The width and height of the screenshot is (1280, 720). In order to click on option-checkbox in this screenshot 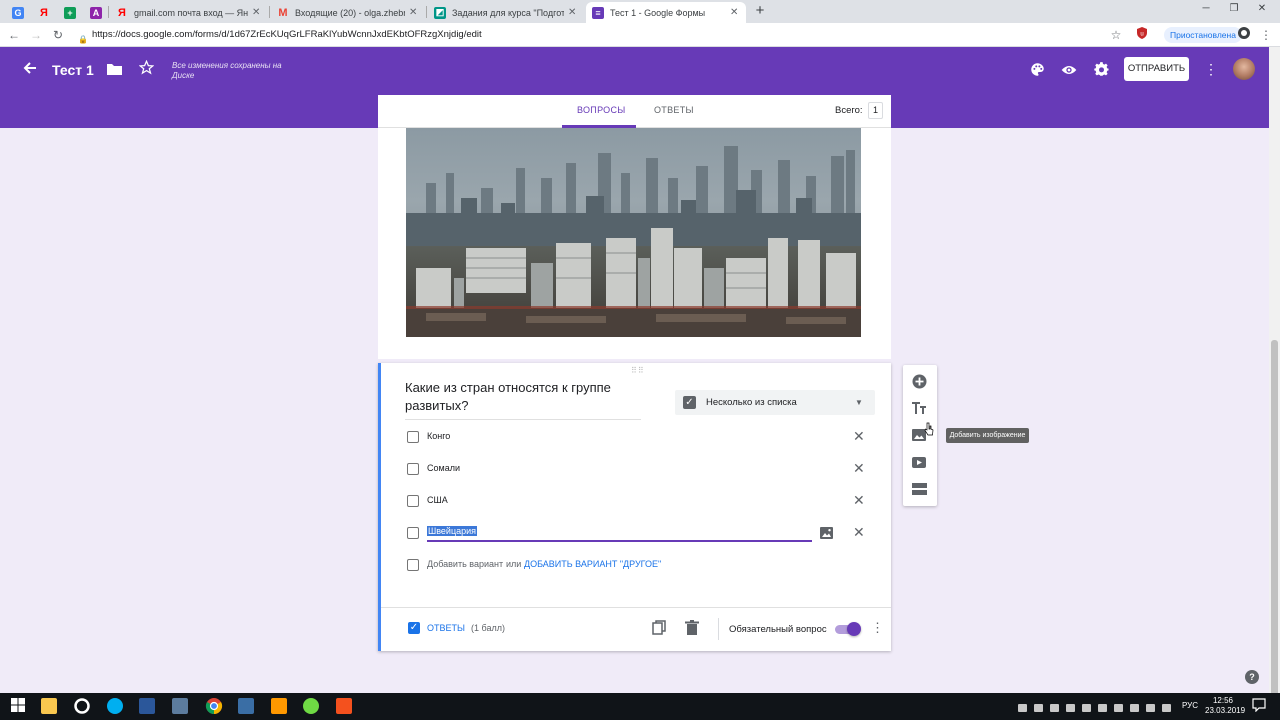, I will do `click(413, 501)`.